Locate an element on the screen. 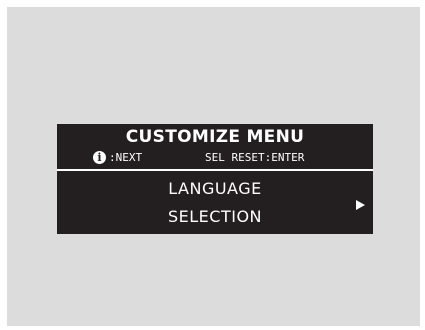 This screenshot has width=425, height=330. menu-item-language-line2: SELECTION is located at coordinates (215, 216).